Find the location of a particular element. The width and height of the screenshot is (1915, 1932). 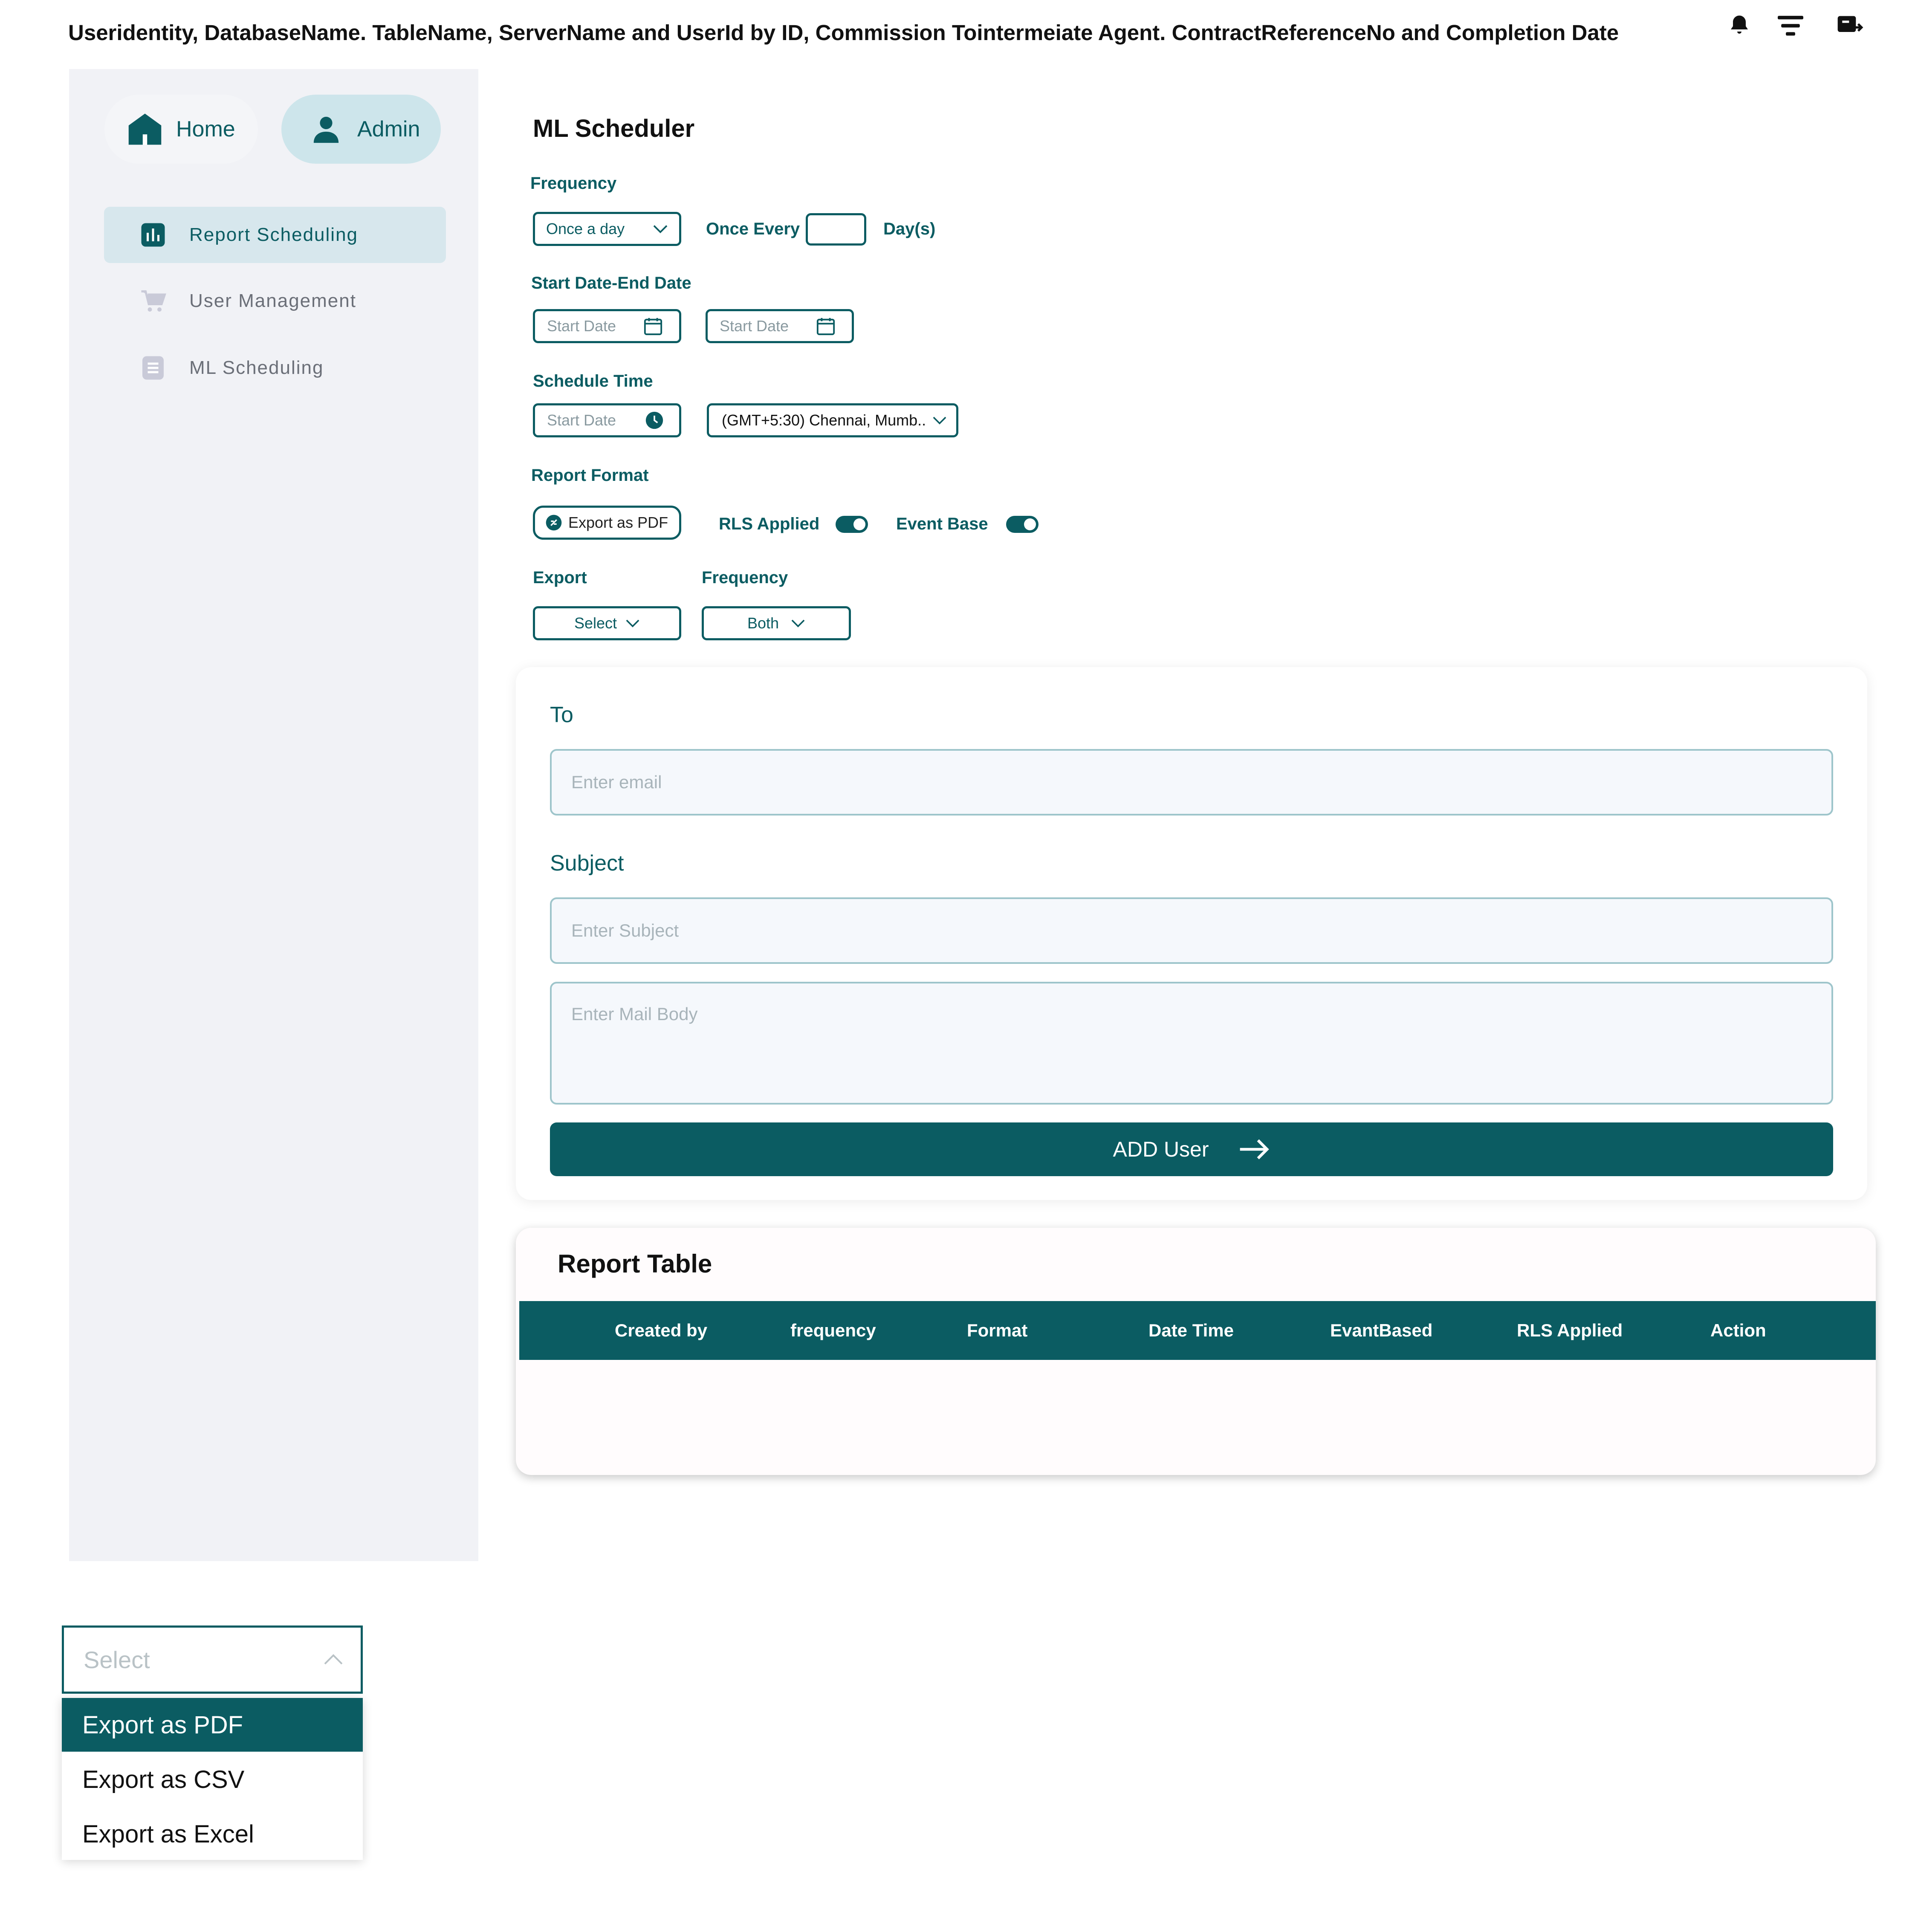

column-date-time: Date Time is located at coordinates (1191, 1330).